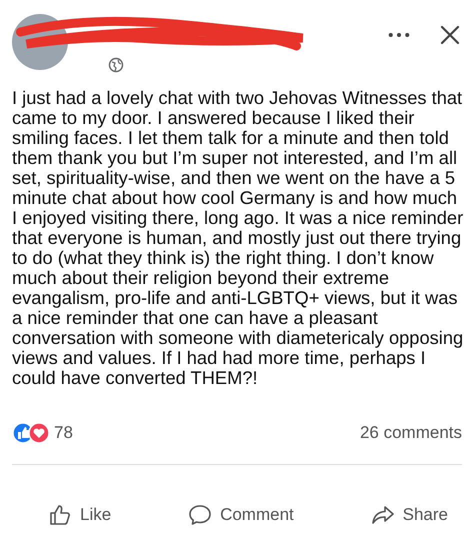 The height and width of the screenshot is (552, 474). Describe the element at coordinates (63, 433) in the screenshot. I see `reaction-count: 78` at that location.